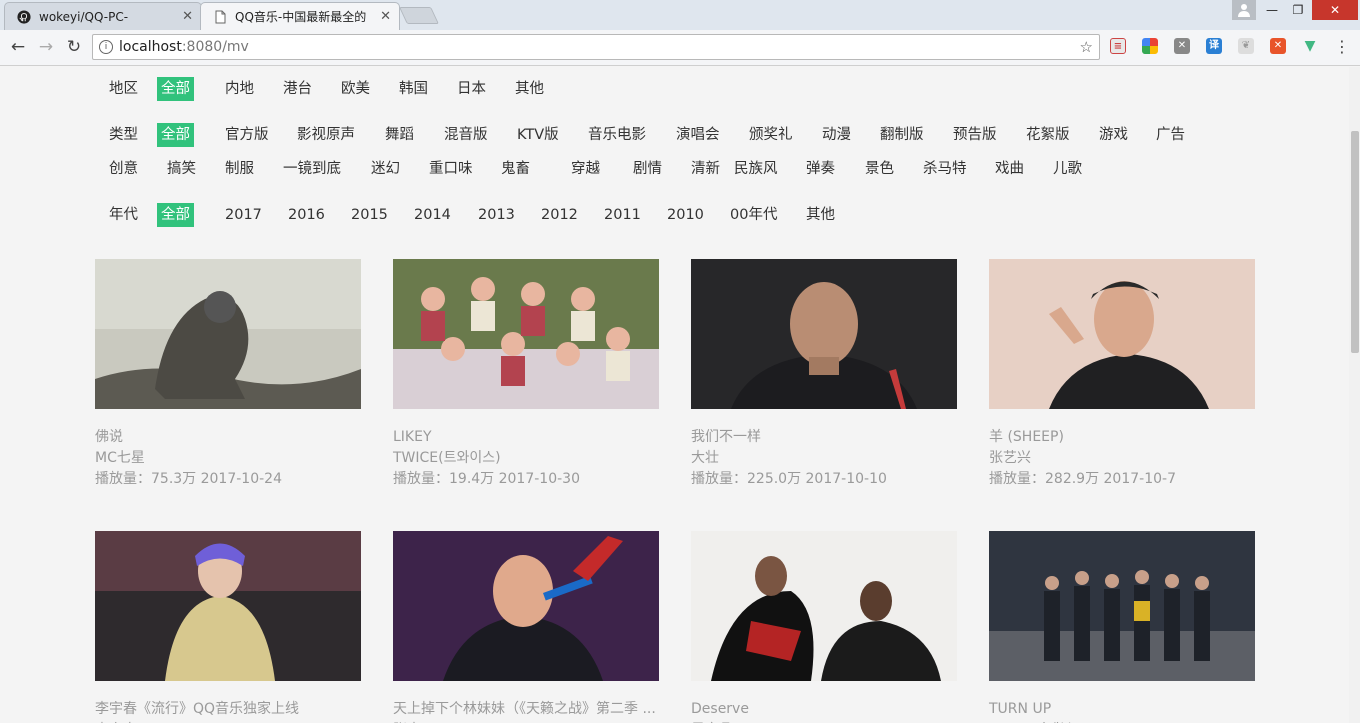 The image size is (1360, 723). Describe the element at coordinates (1214, 46) in the screenshot. I see `extension-translate-icon: 译` at that location.